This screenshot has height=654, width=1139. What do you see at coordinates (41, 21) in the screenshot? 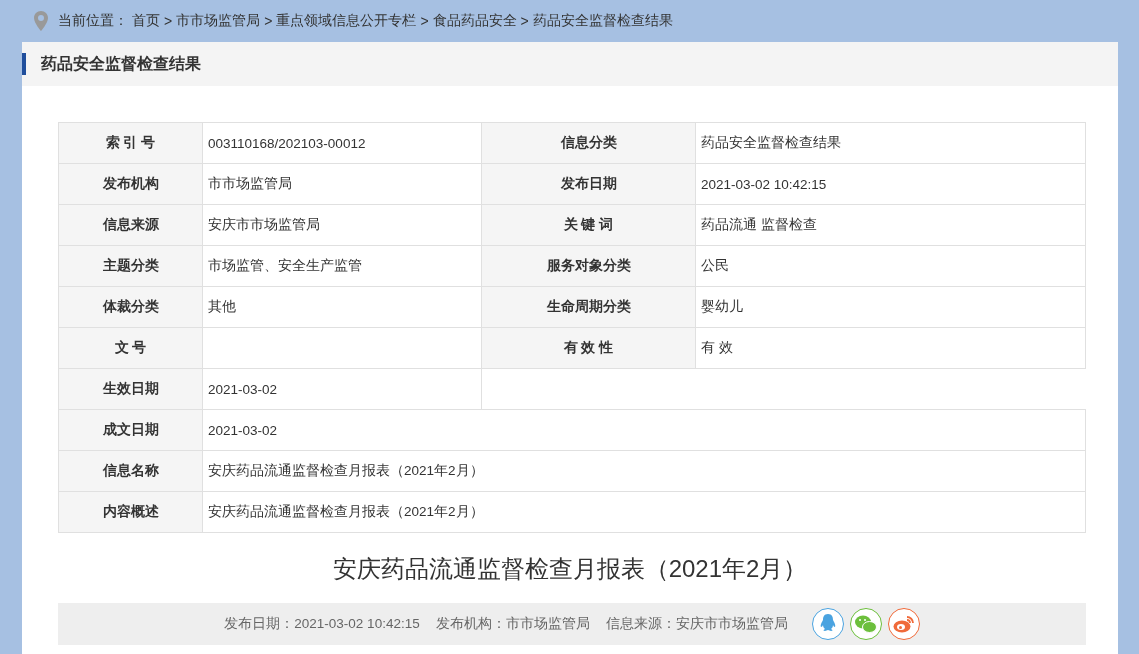
I see `location-pin-icon` at bounding box center [41, 21].